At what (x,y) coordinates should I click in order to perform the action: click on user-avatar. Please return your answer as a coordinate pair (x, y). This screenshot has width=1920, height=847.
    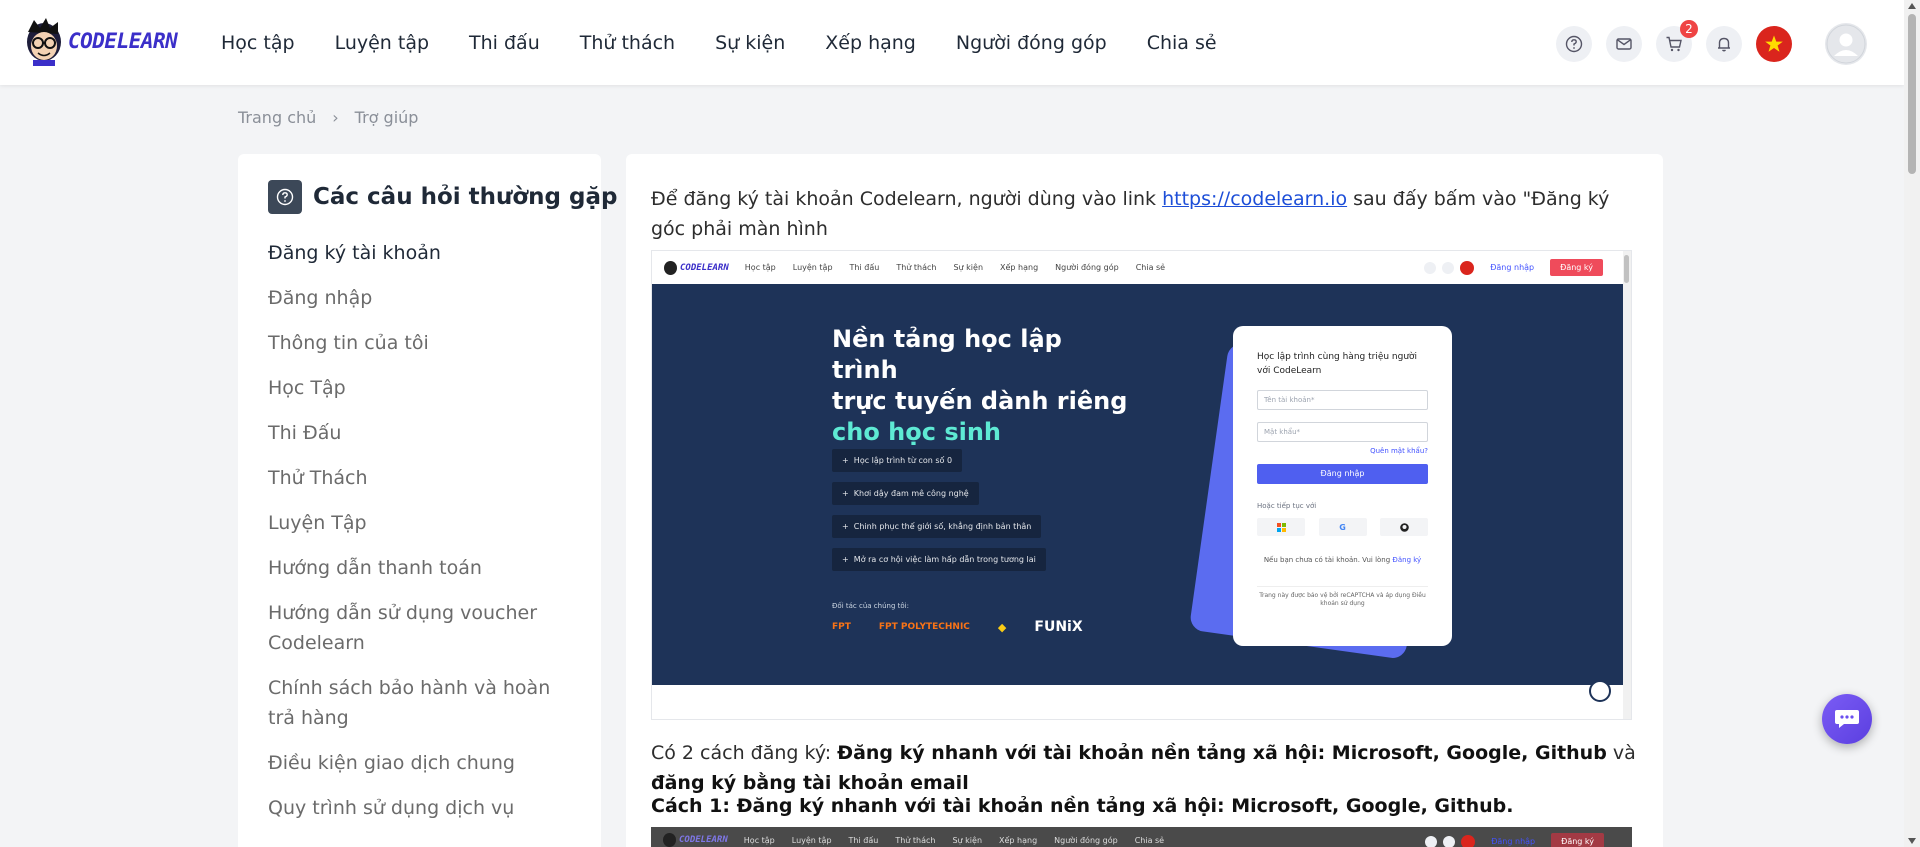
    Looking at the image, I should click on (1846, 44).